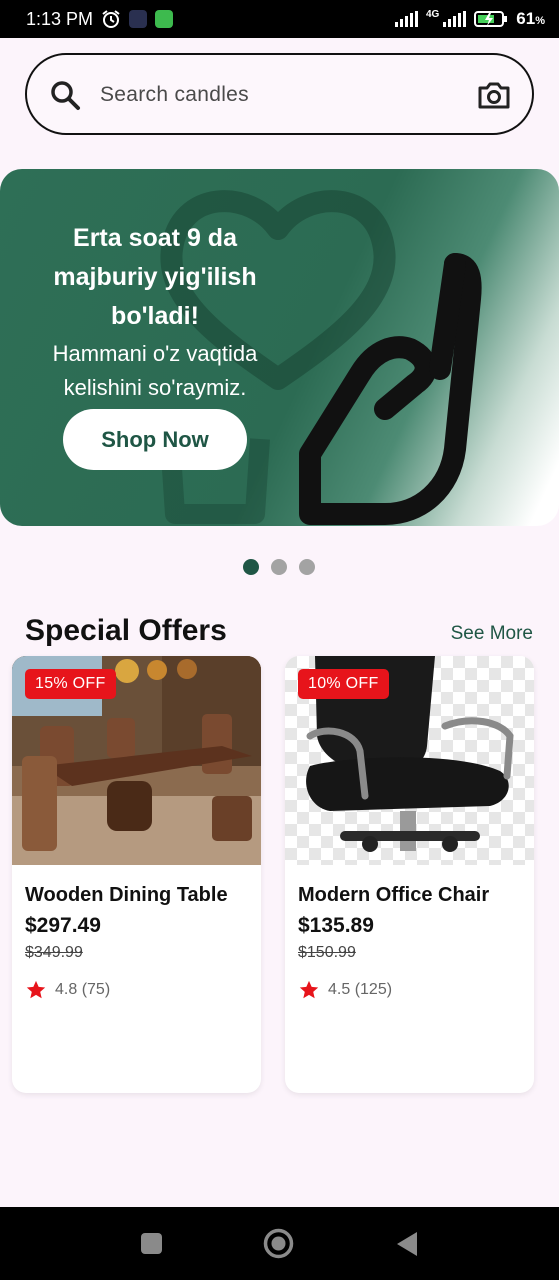 This screenshot has width=559, height=1280. Describe the element at coordinates (409, 760) in the screenshot. I see `product-image-office-chair: 10% OFF` at that location.